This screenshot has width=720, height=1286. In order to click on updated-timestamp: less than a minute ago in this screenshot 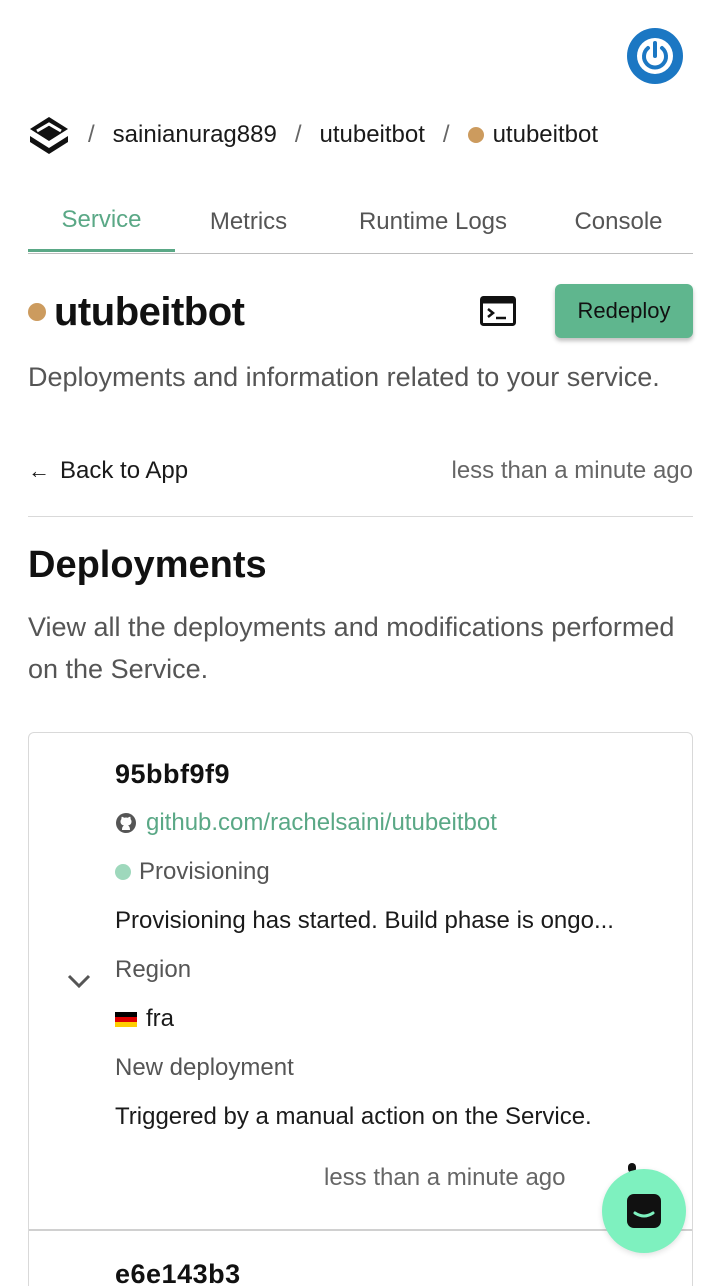, I will do `click(572, 470)`.